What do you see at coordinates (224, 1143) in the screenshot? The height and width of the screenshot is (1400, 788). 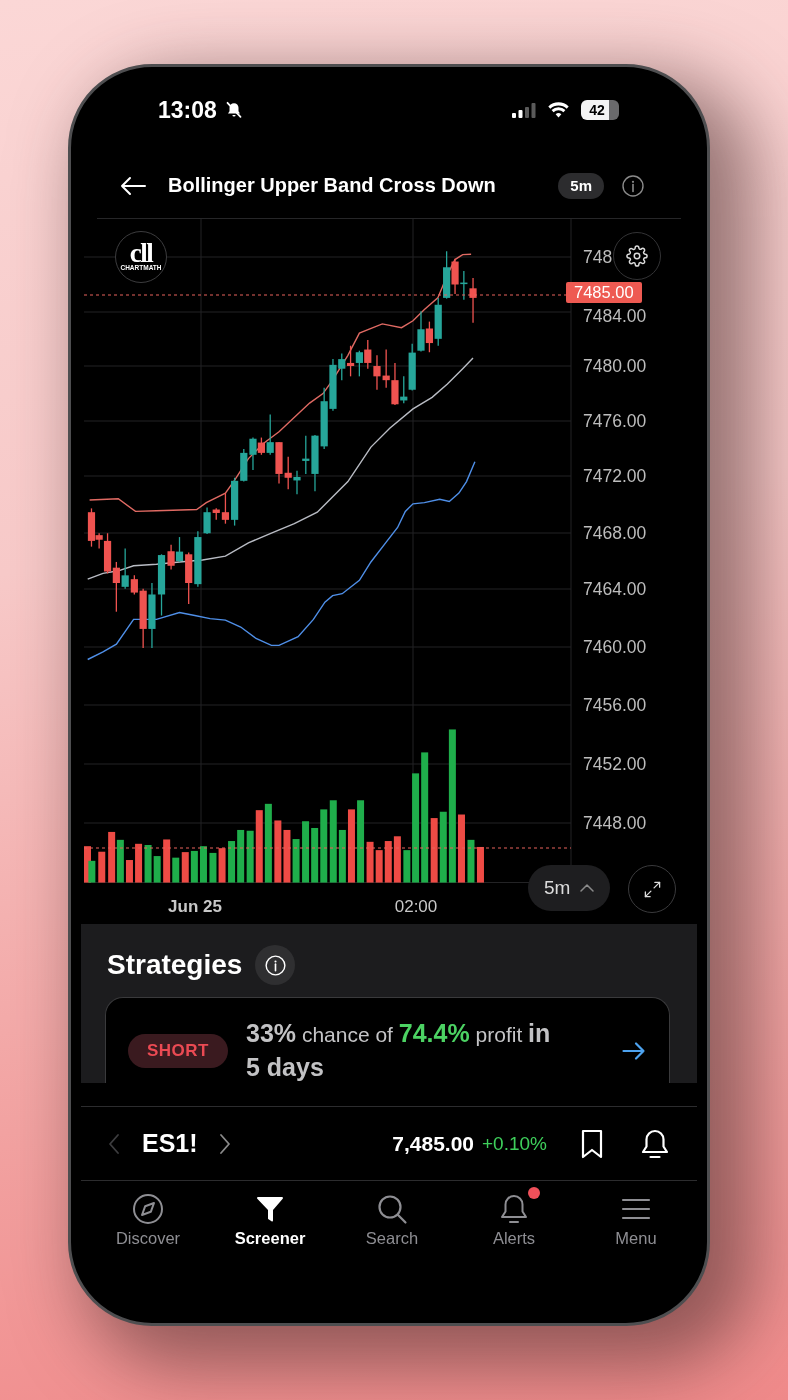 I see `chevron-right-icon` at bounding box center [224, 1143].